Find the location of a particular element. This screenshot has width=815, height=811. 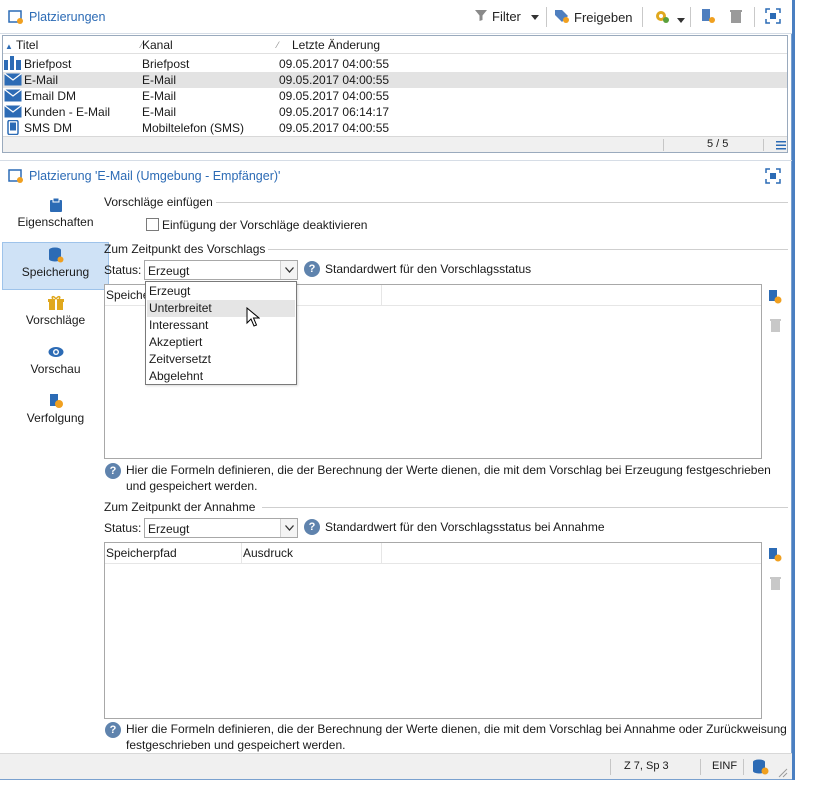

release-label: Freigeben is located at coordinates (603, 17).